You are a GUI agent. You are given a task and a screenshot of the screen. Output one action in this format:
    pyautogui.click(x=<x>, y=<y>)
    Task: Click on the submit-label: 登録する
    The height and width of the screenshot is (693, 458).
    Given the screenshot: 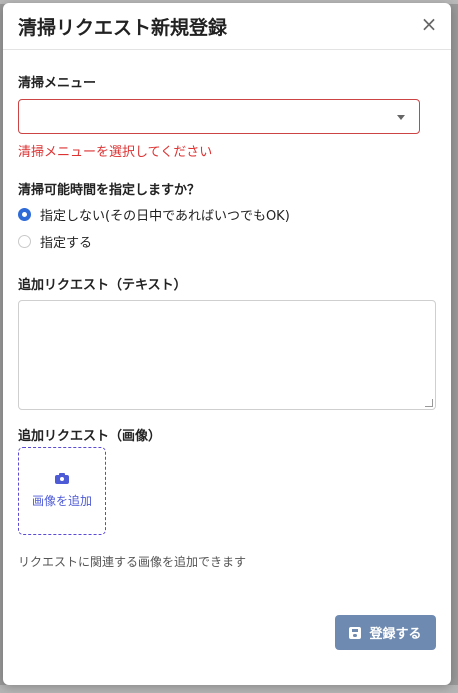 What is the action you would take?
    pyautogui.click(x=395, y=634)
    